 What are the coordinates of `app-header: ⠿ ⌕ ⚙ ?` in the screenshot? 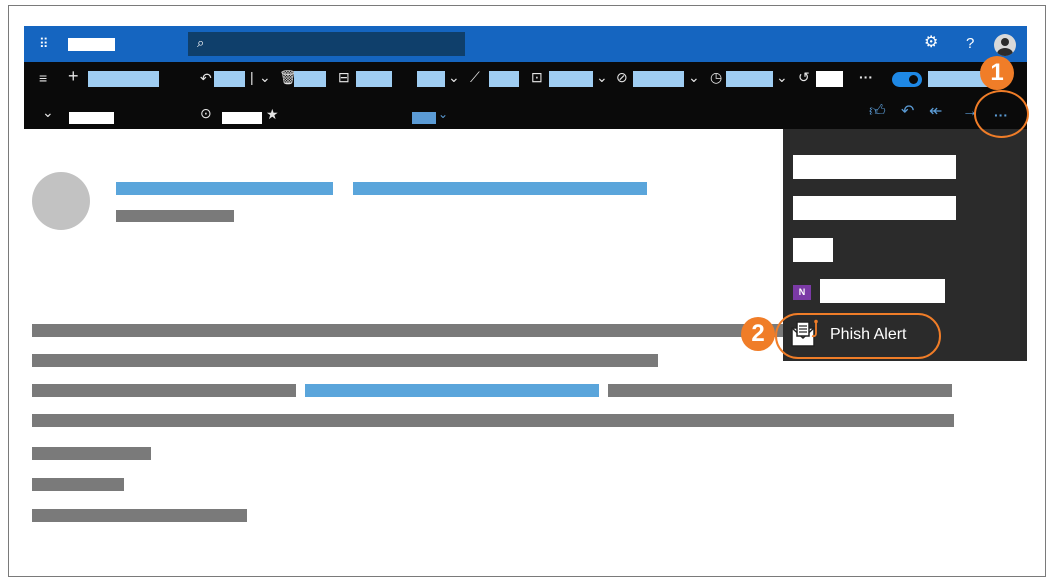 It's located at (525, 44).